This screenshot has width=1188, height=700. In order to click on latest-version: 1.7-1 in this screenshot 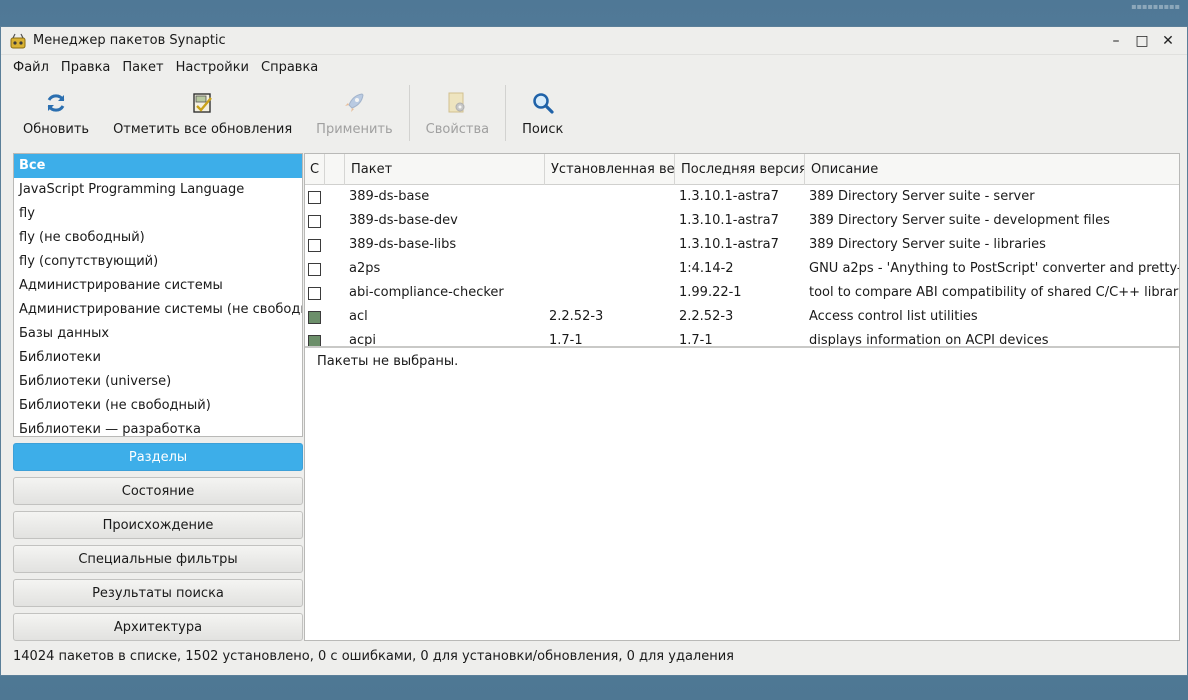, I will do `click(696, 340)`.